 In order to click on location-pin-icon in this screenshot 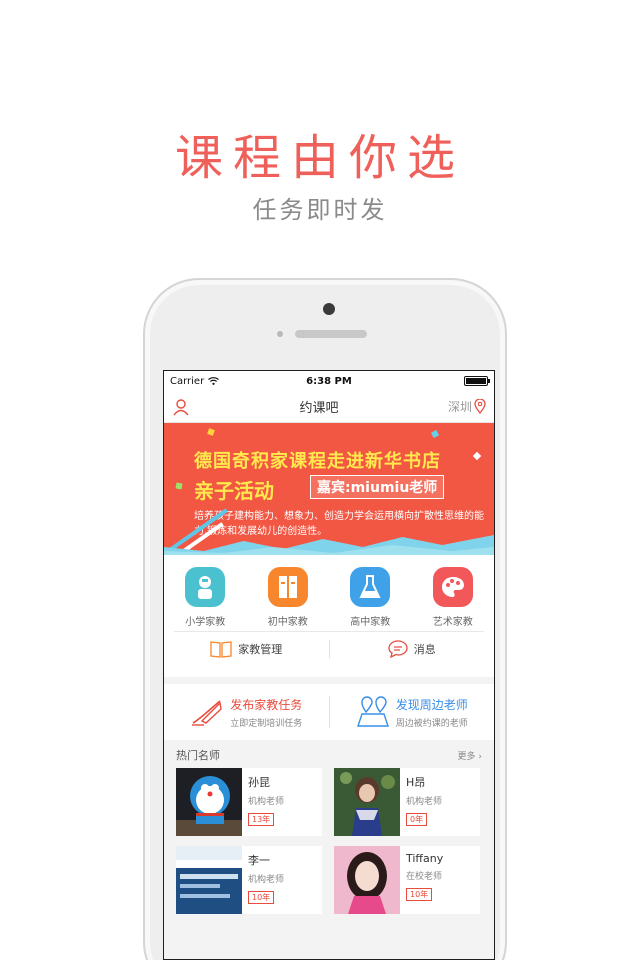, I will do `click(480, 406)`.